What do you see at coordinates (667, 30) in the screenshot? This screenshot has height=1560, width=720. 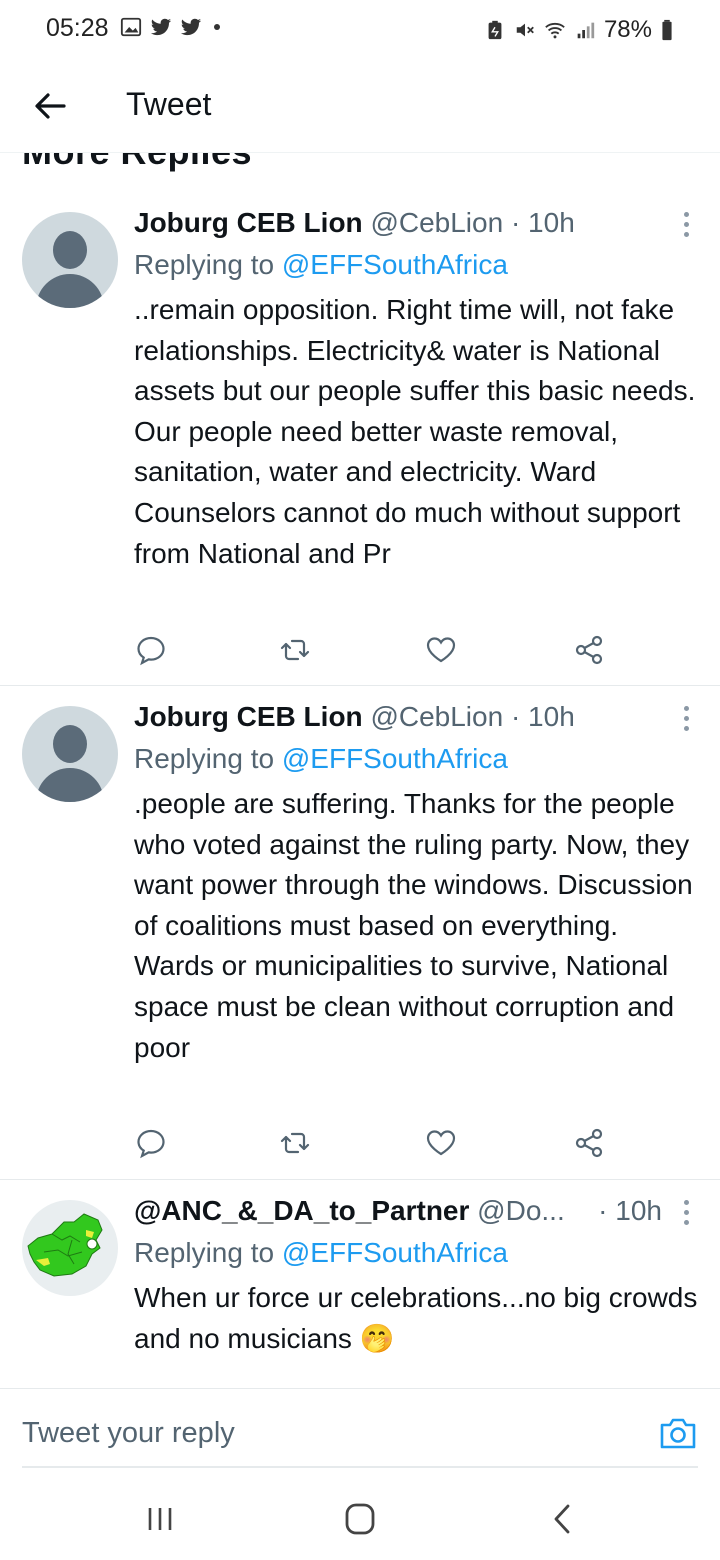 I see `battery-icon` at bounding box center [667, 30].